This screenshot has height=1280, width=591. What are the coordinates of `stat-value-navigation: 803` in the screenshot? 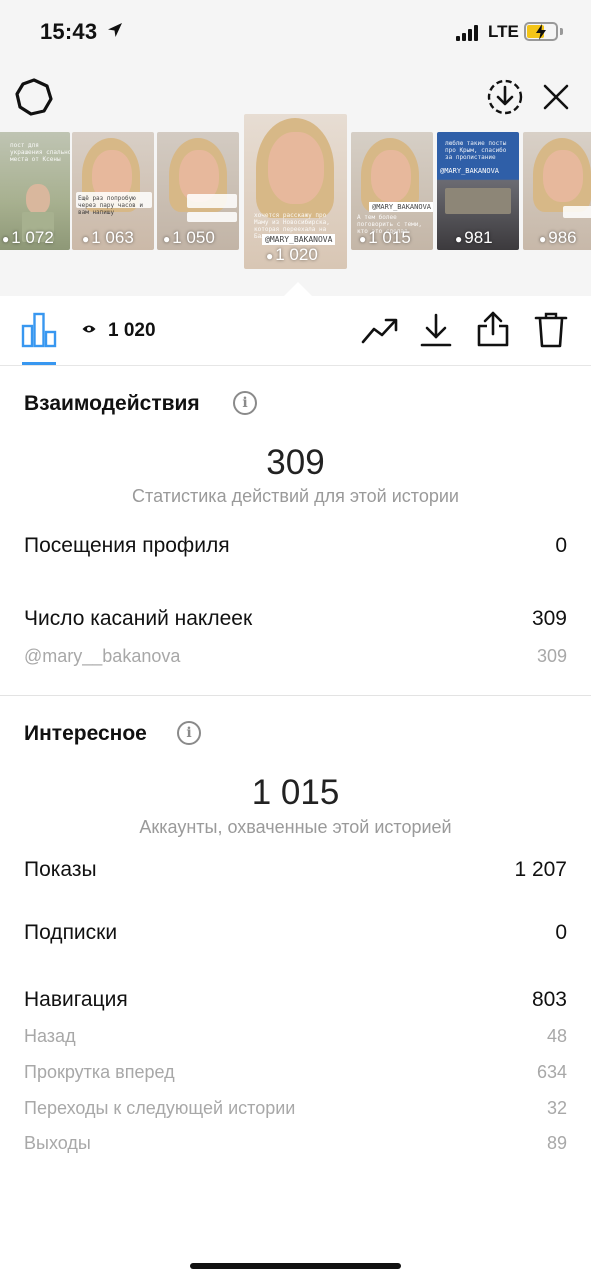 It's located at (549, 999).